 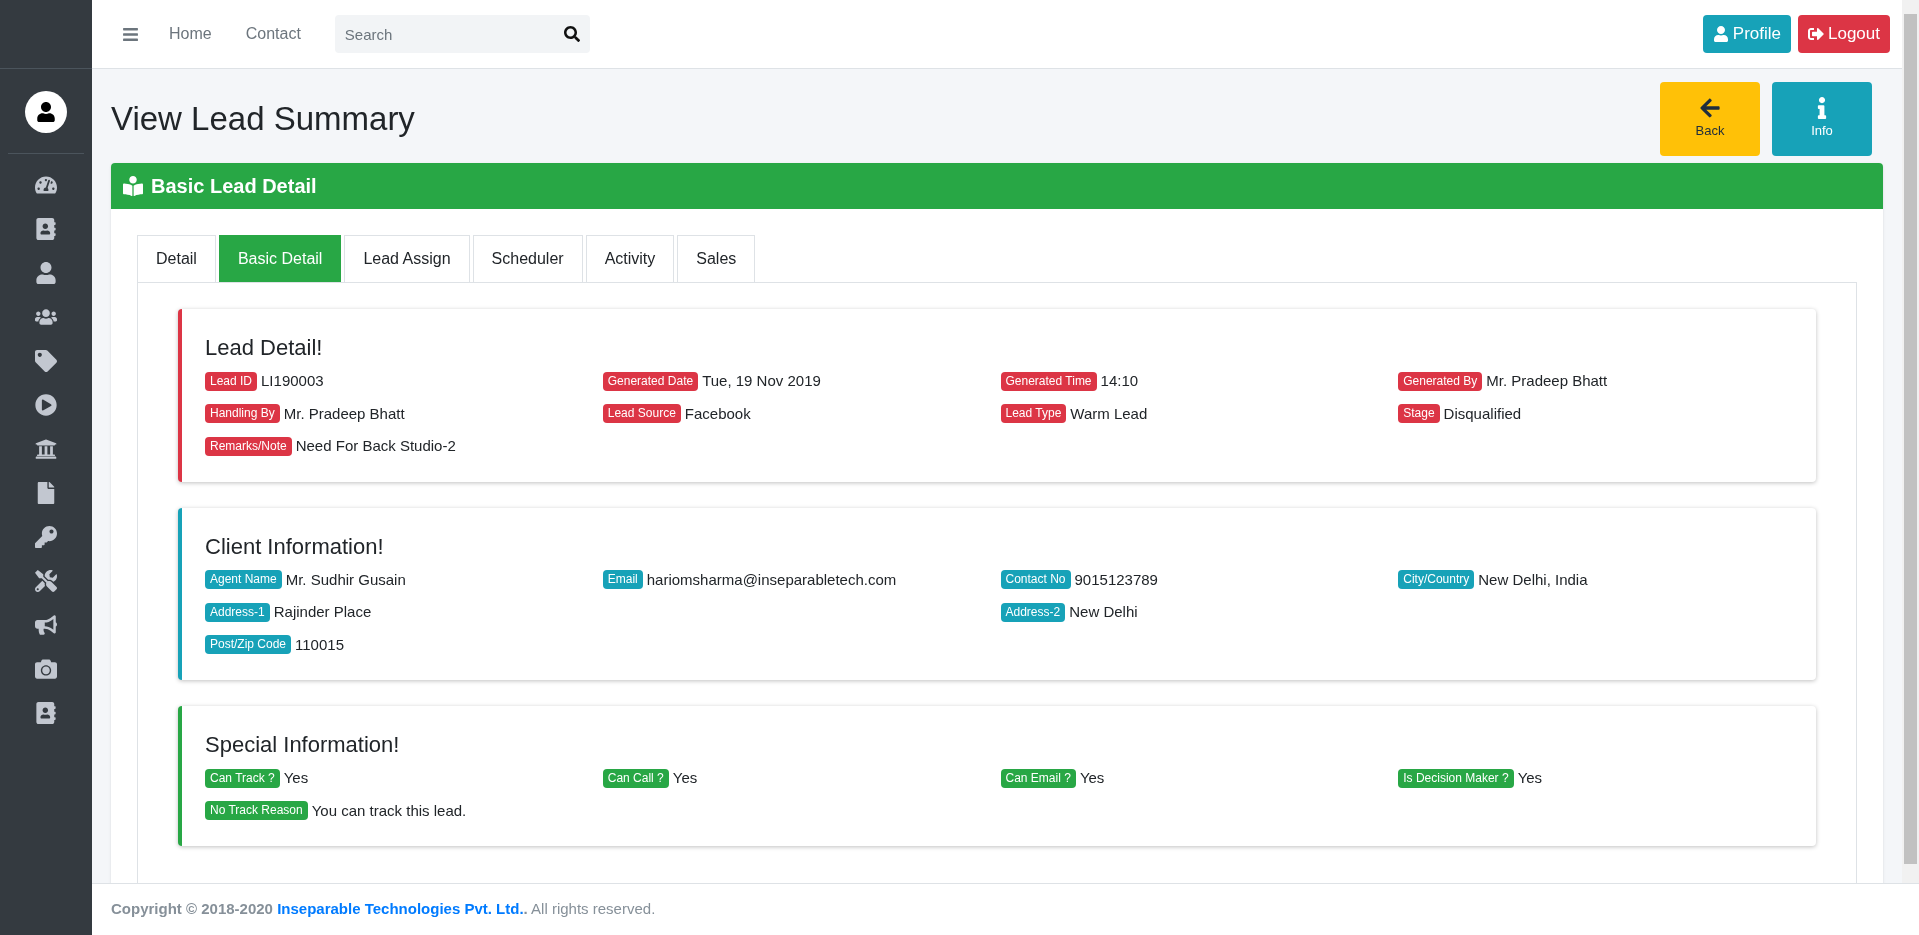 I want to click on field-label: Post/Zip Code, so click(x=248, y=645).